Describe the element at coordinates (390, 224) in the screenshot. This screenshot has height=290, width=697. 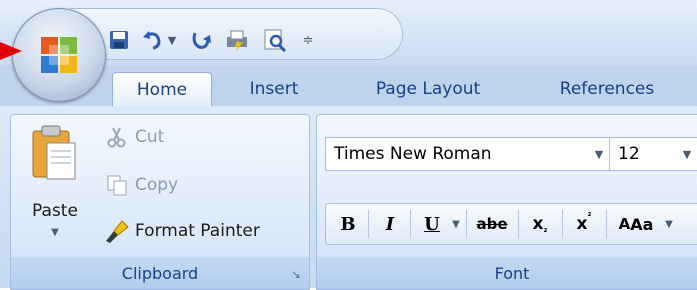
I see `italic-button: I` at that location.